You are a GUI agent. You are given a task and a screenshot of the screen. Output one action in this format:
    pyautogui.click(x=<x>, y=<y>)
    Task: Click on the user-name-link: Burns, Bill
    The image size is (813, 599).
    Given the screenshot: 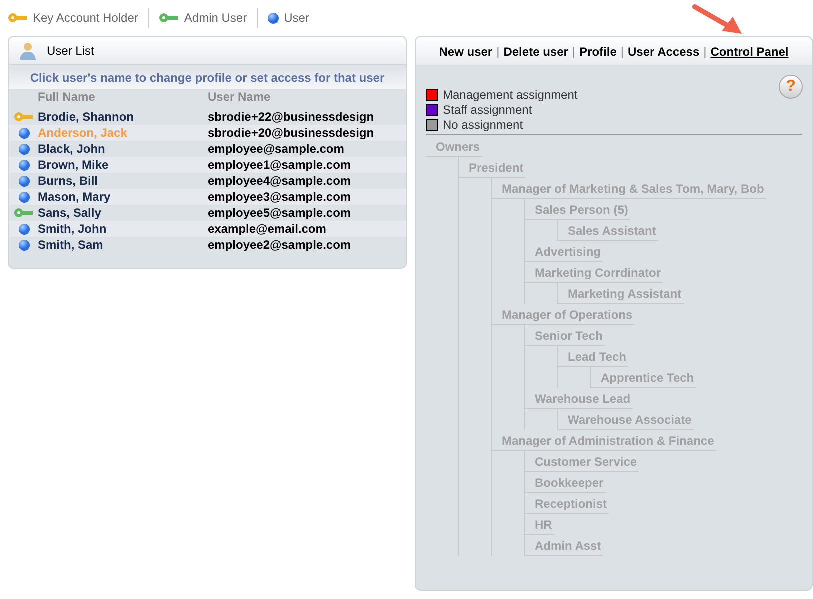 What is the action you would take?
    pyautogui.click(x=68, y=181)
    